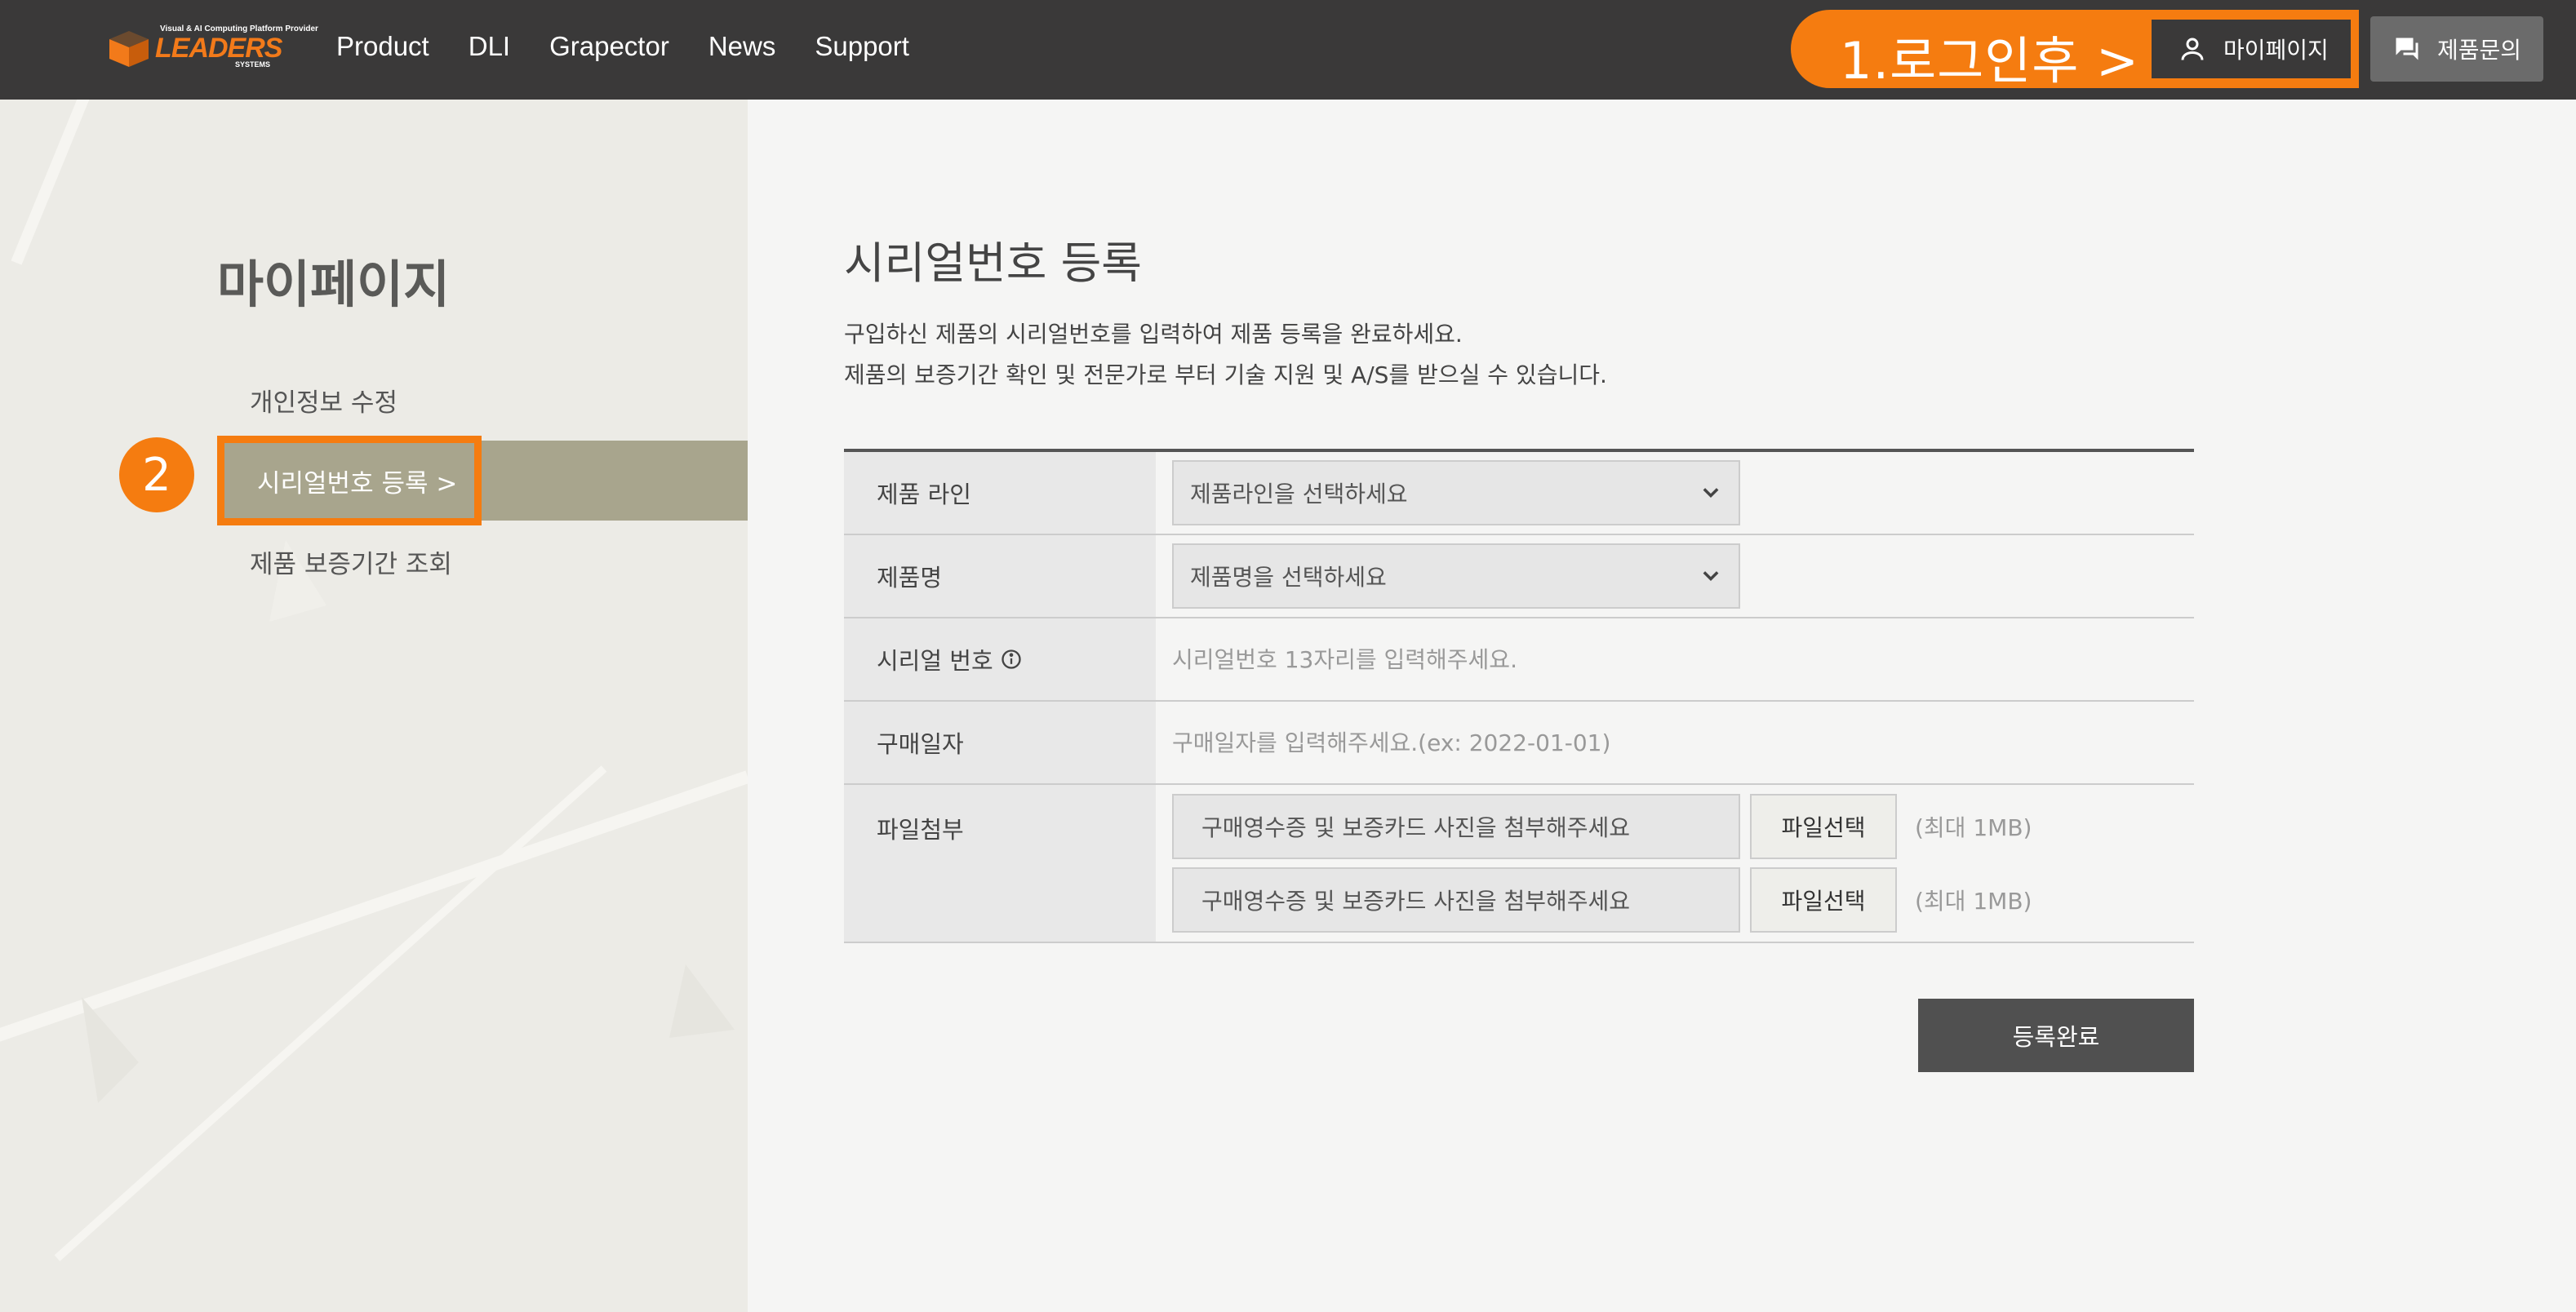  What do you see at coordinates (382, 46) in the screenshot?
I see `nav-product: Product` at bounding box center [382, 46].